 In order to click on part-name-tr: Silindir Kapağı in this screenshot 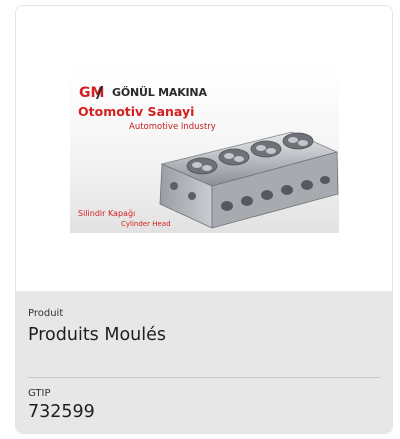, I will do `click(107, 213)`.